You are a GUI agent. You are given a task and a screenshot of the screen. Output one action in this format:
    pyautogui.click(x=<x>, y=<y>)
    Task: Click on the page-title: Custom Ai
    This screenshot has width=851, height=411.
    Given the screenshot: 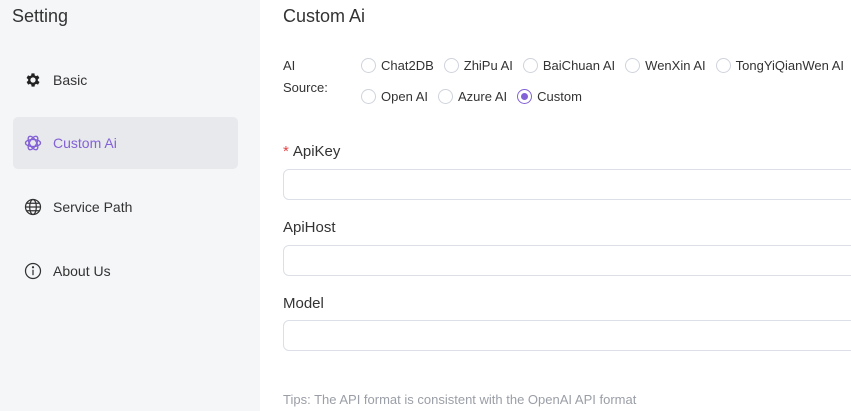 What is the action you would take?
    pyautogui.click(x=324, y=16)
    